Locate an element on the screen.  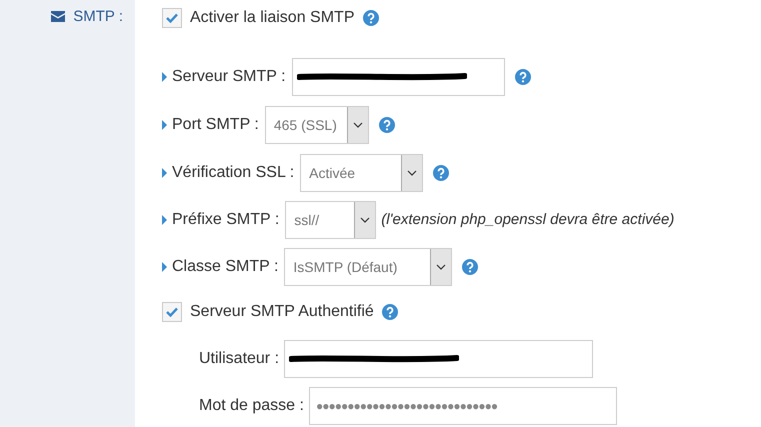
select-value: 465 (SSL) is located at coordinates (305, 125).